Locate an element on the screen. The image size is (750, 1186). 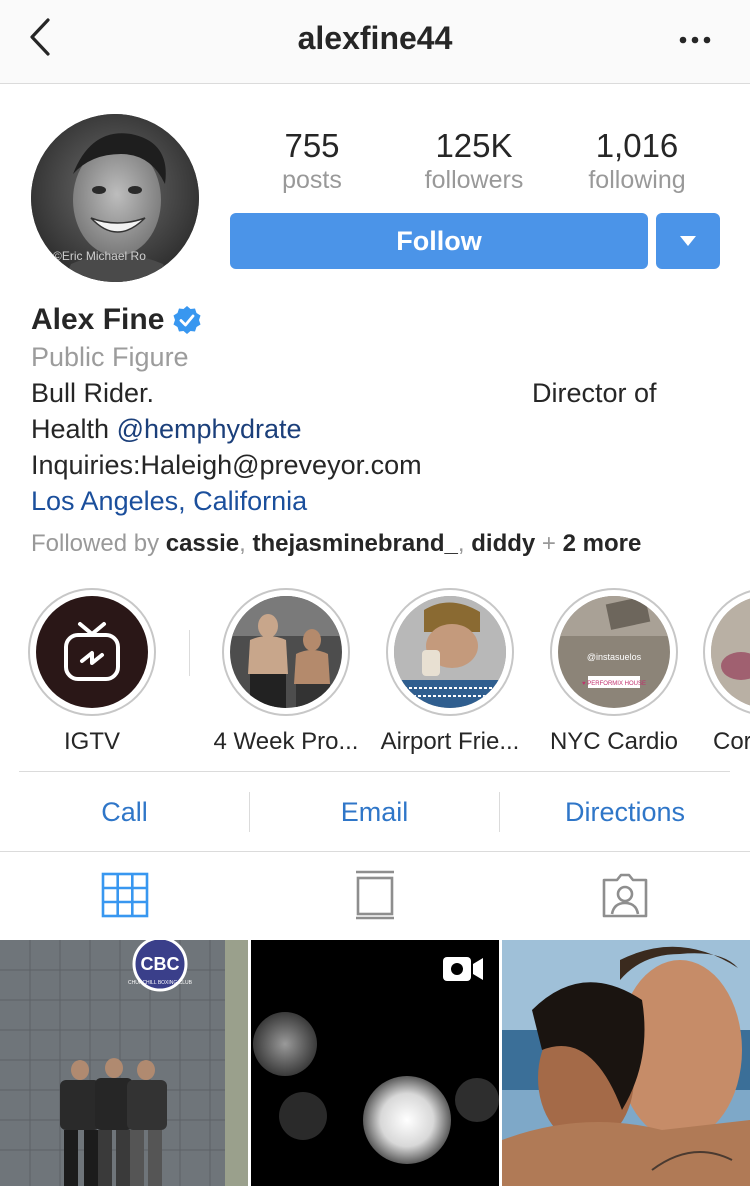
caret-down-icon is located at coordinates (688, 241).